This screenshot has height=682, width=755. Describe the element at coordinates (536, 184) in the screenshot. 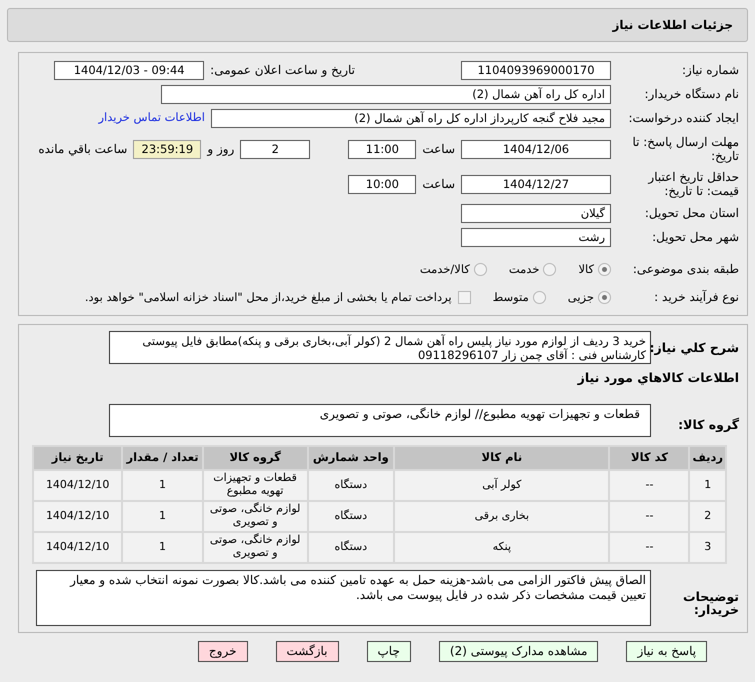

I see `input-field: 1404/12/27` at that location.